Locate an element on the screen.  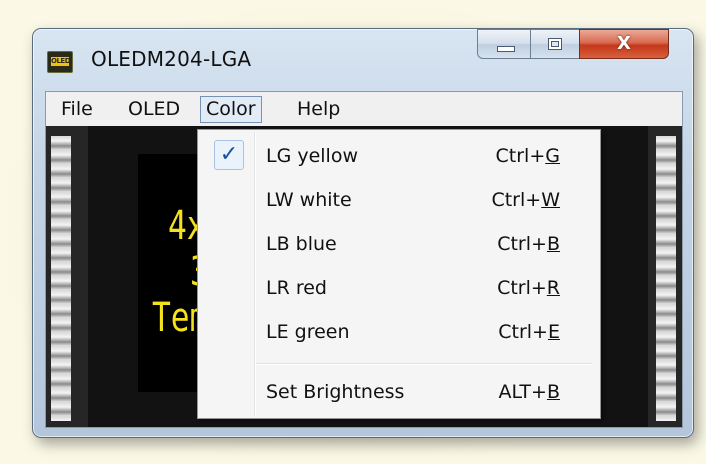
menu-item-lb-blue: LB blue Ctrl+B is located at coordinates (399, 244).